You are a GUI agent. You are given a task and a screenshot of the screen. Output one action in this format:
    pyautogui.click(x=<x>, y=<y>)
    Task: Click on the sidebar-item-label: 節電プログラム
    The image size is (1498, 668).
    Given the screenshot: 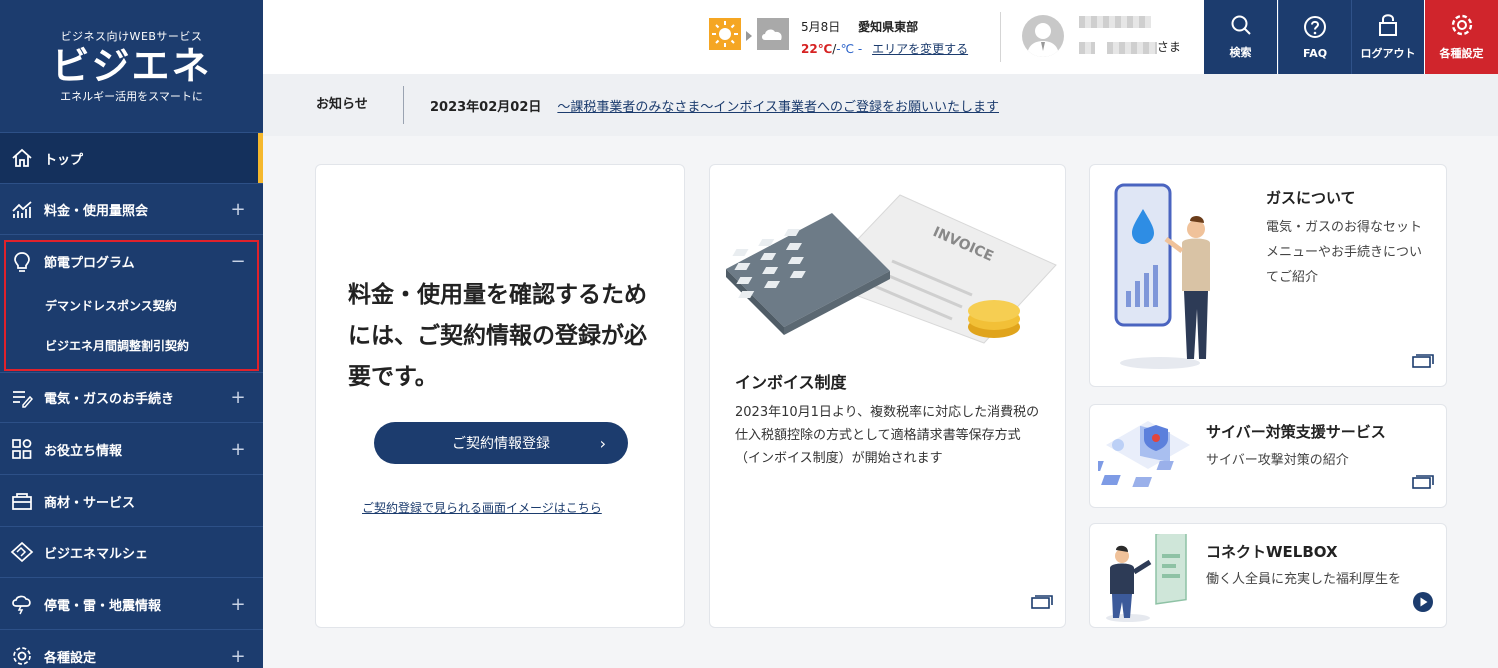 What is the action you would take?
    pyautogui.click(x=89, y=263)
    